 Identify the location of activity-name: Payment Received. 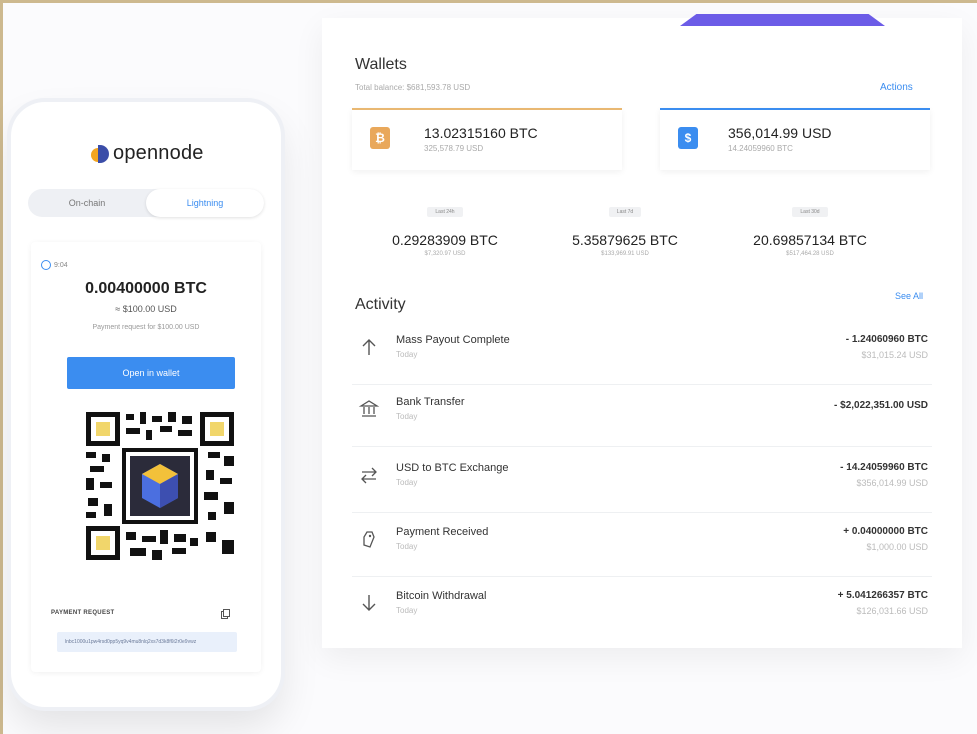
(442, 532).